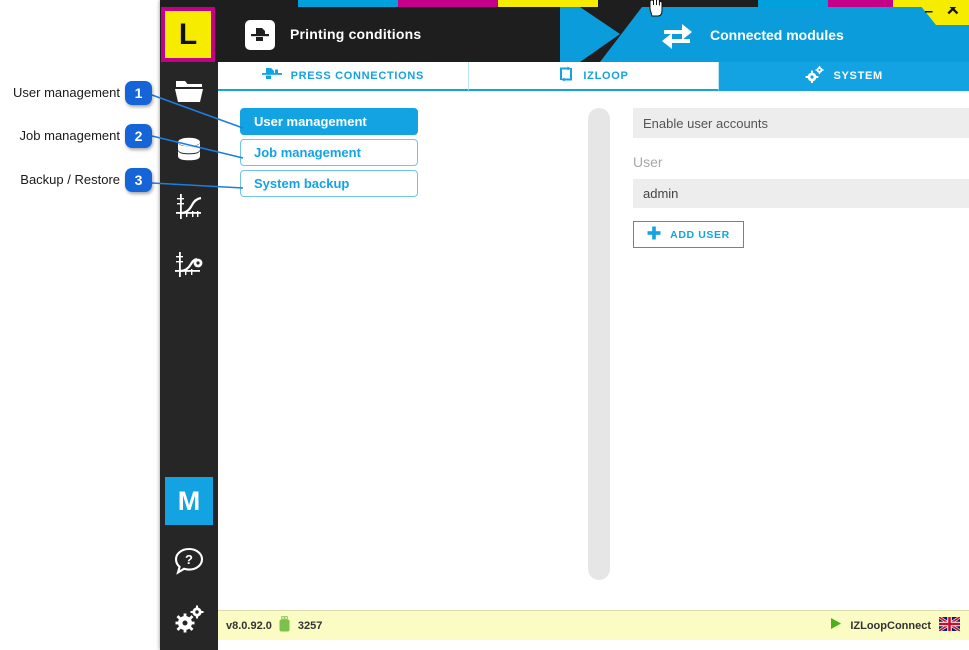 The image size is (969, 650). I want to click on sidebar-item-module: M, so click(189, 501).